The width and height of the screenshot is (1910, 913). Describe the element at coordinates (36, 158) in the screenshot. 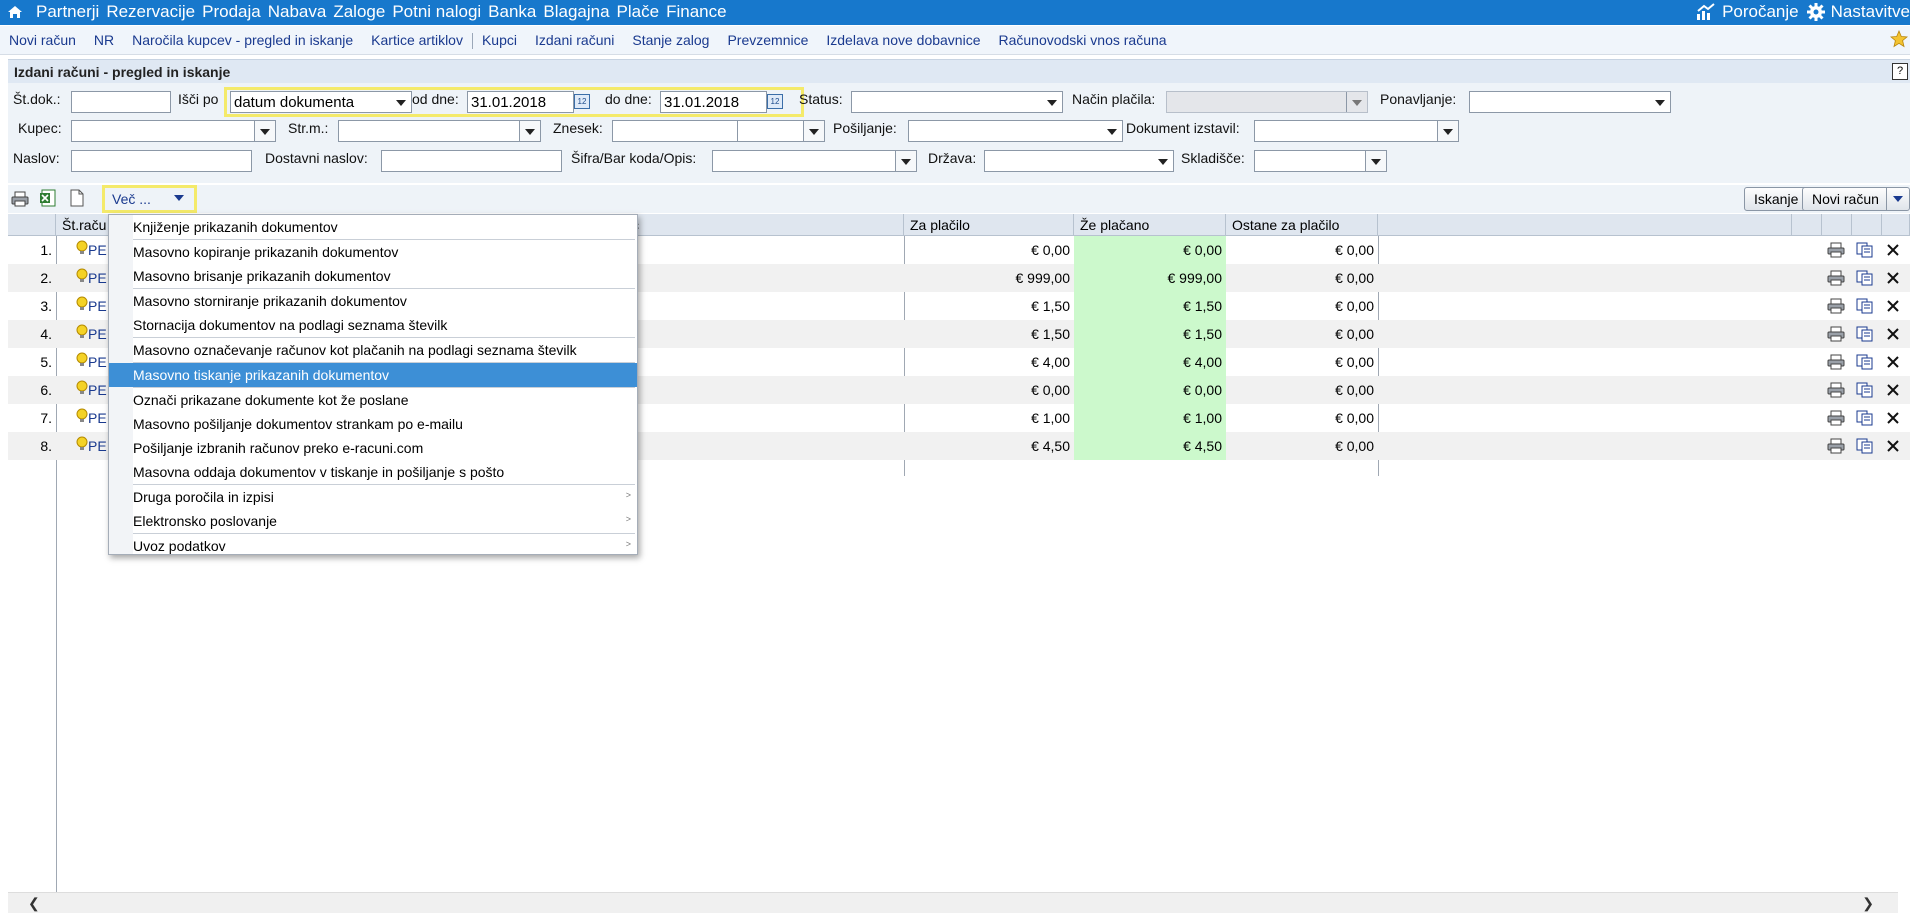

I see `label-naslov: Naslov:` at that location.